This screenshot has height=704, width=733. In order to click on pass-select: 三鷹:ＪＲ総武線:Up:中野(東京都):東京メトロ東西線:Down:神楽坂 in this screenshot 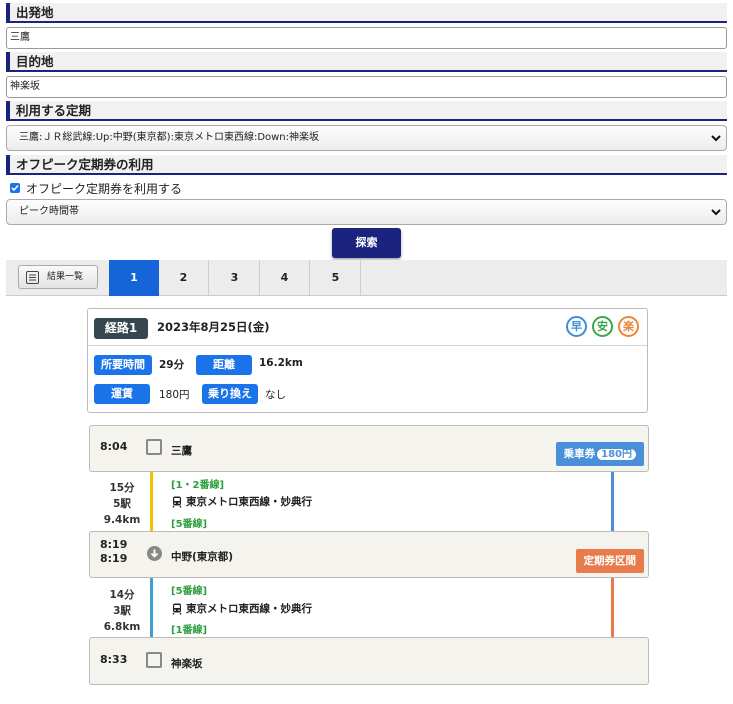, I will do `click(366, 138)`.